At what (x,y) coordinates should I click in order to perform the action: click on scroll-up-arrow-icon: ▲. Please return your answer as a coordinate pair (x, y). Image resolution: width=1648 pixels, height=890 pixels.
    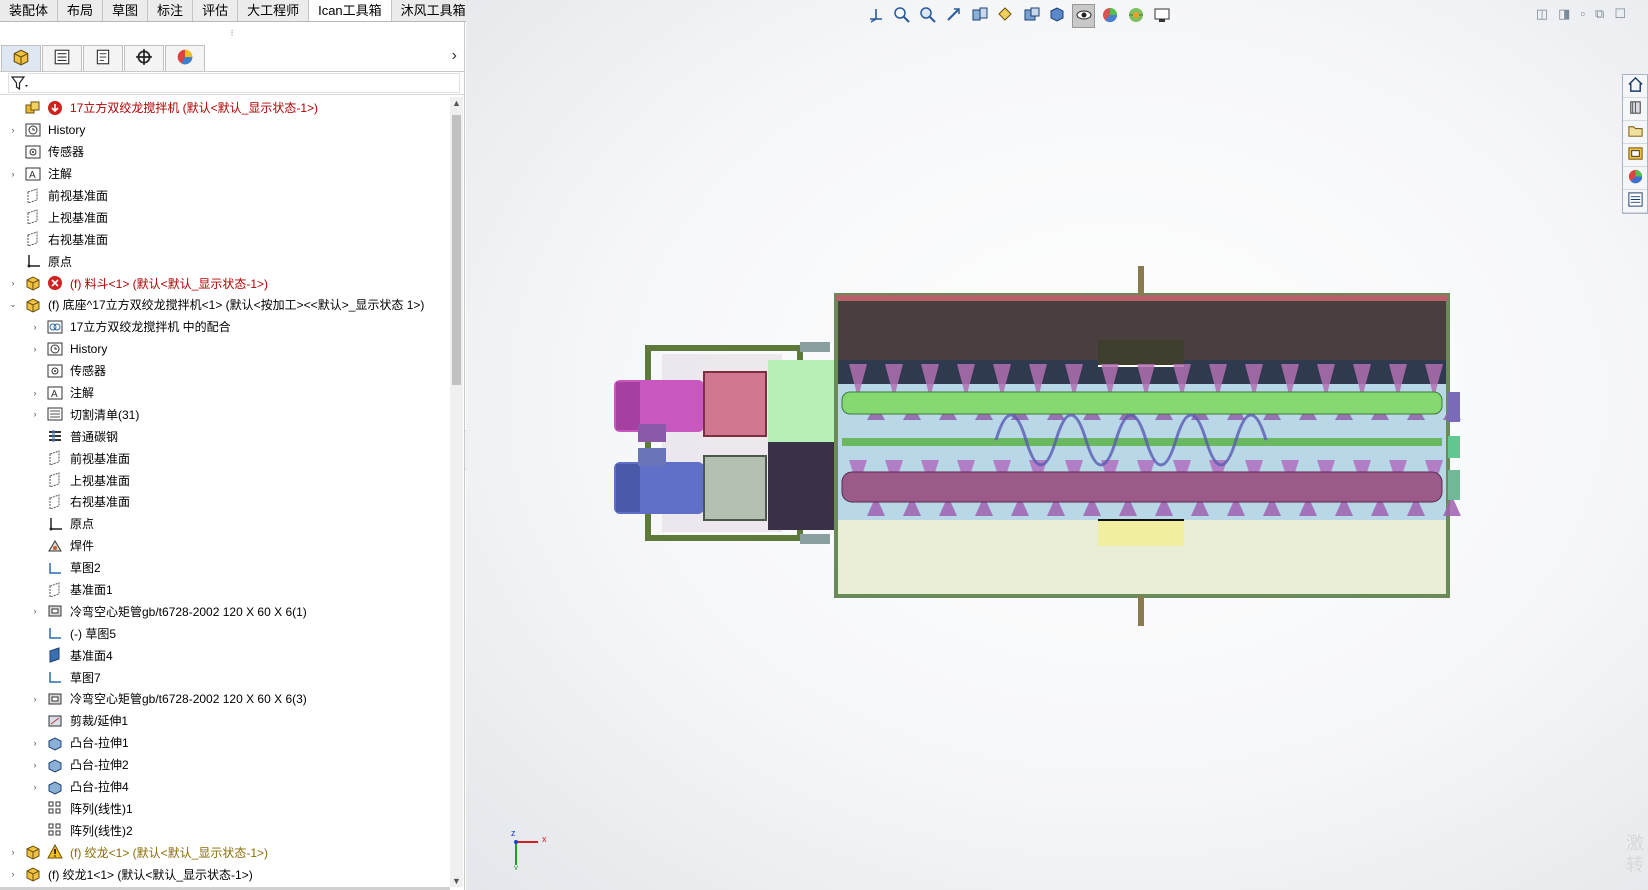
    Looking at the image, I should click on (456, 103).